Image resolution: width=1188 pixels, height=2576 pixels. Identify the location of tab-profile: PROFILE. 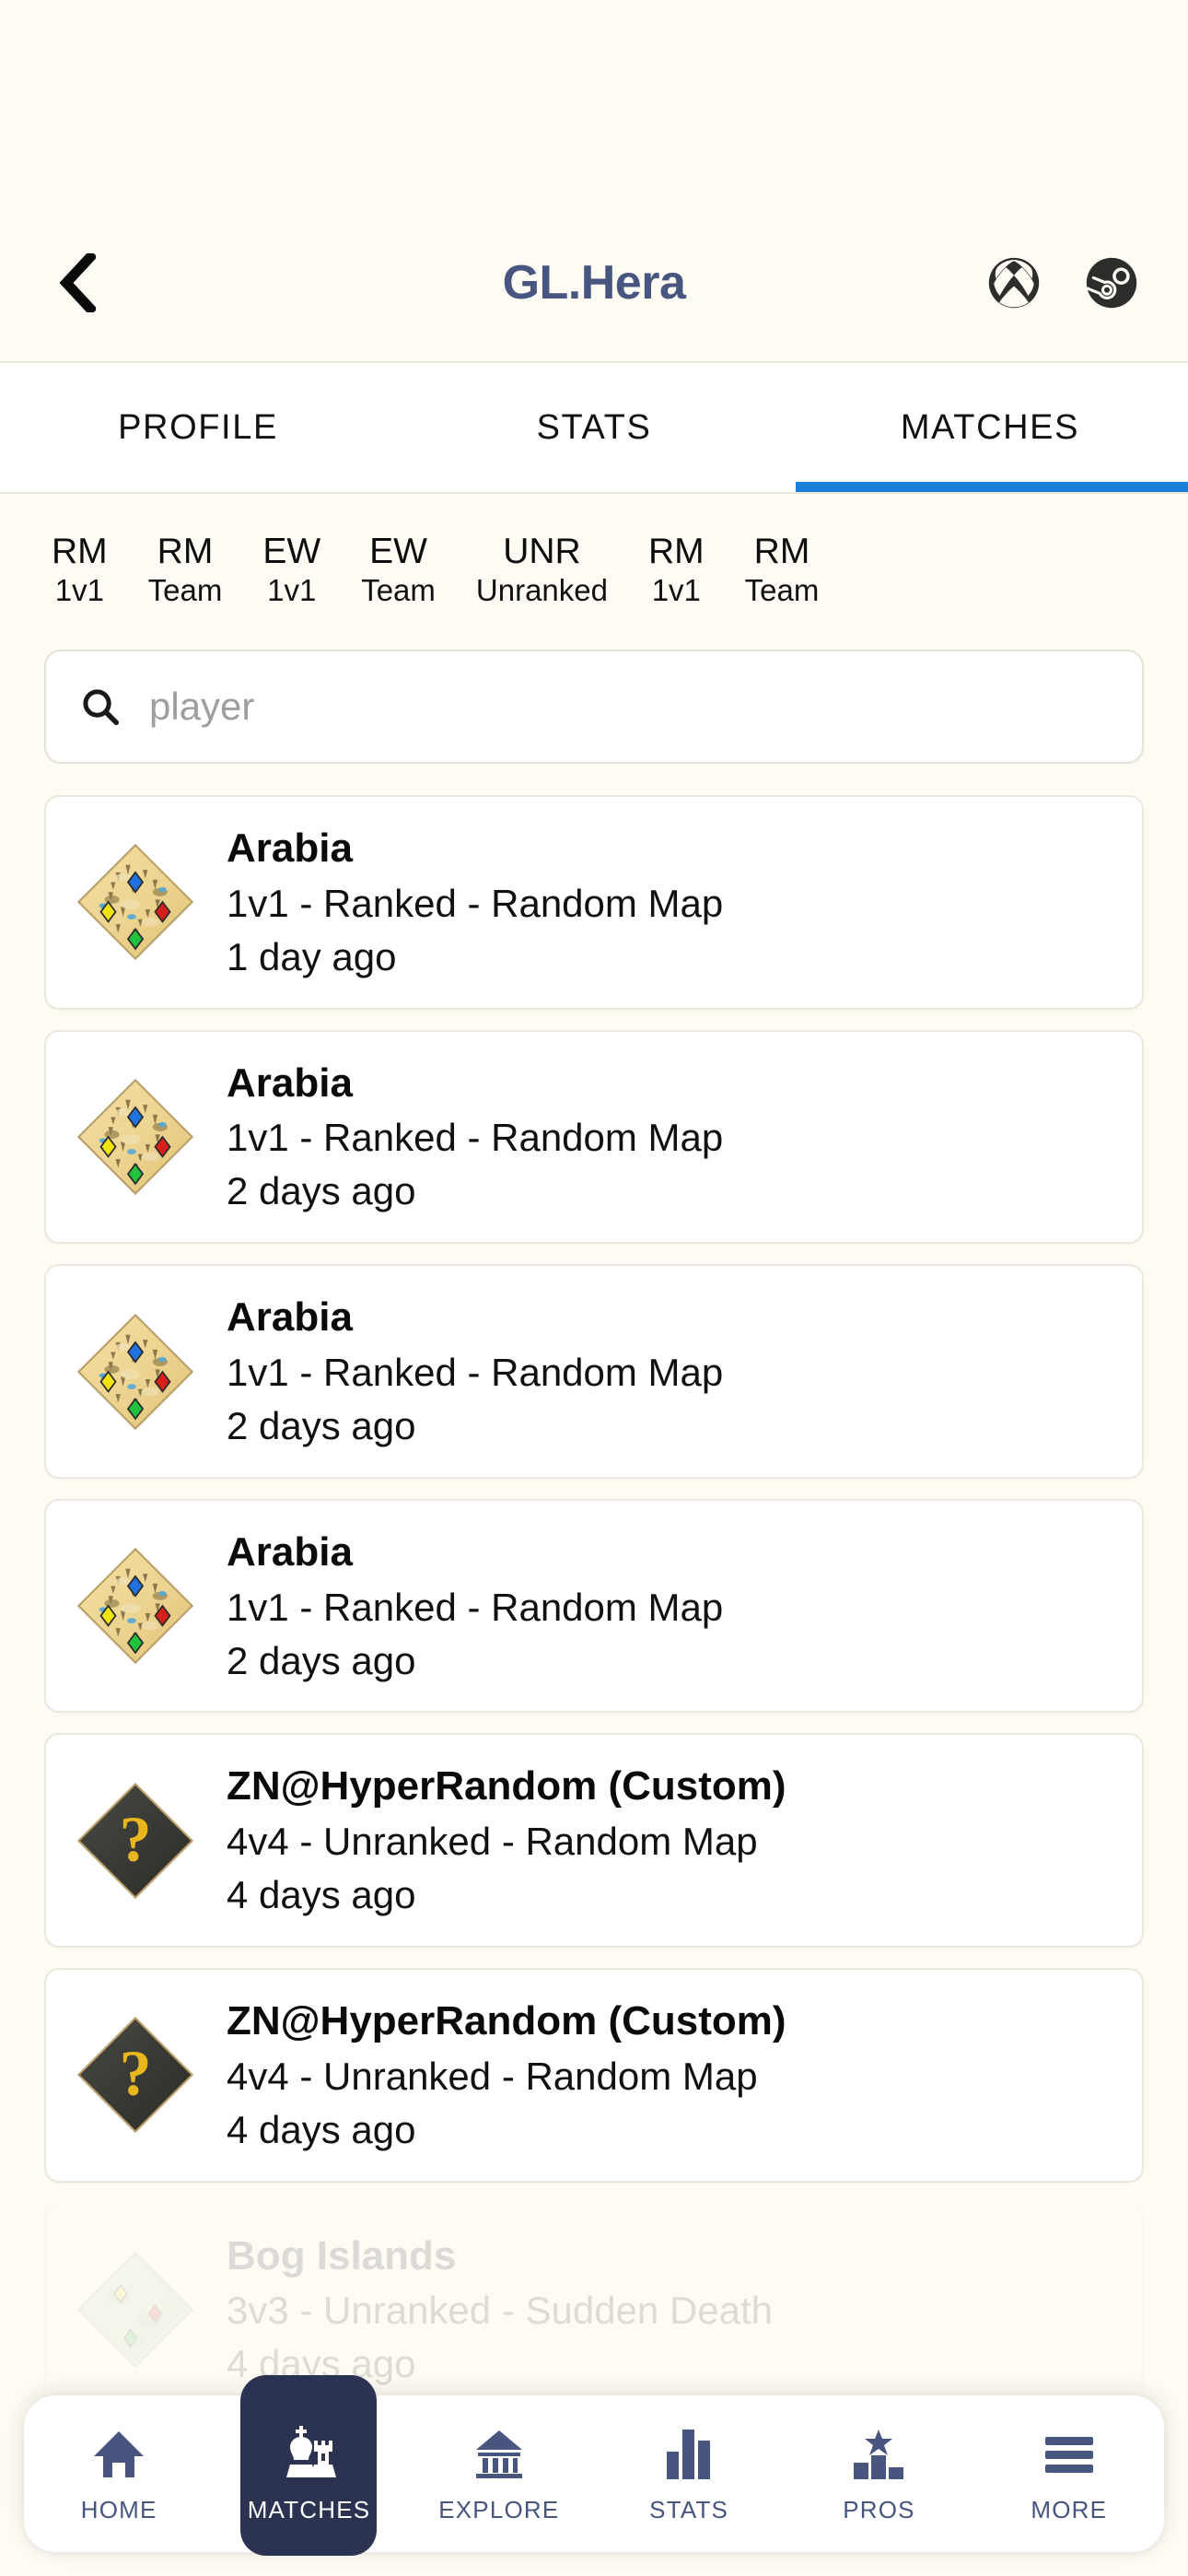
(198, 427).